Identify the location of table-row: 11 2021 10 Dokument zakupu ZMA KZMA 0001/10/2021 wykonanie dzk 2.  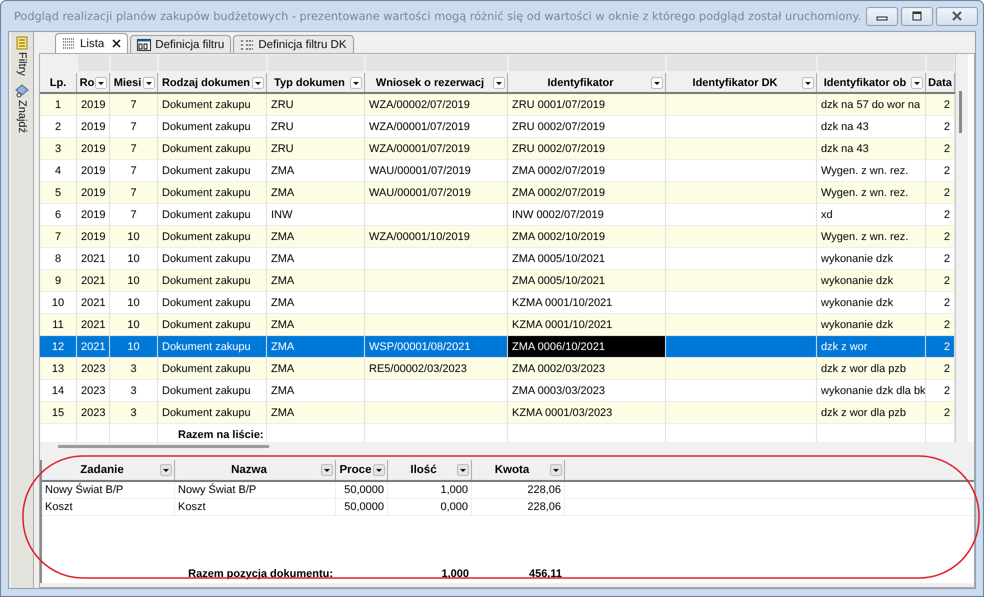
(497, 325).